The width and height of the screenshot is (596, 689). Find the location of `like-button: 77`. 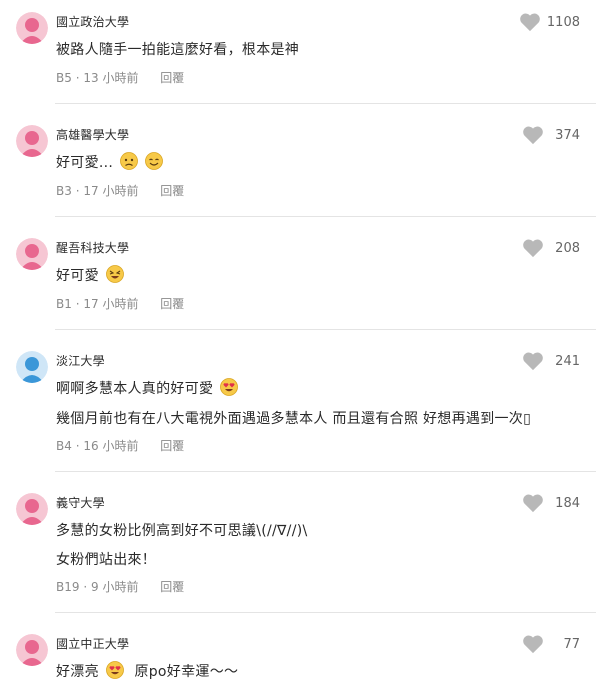

like-button: 77 is located at coordinates (551, 644).